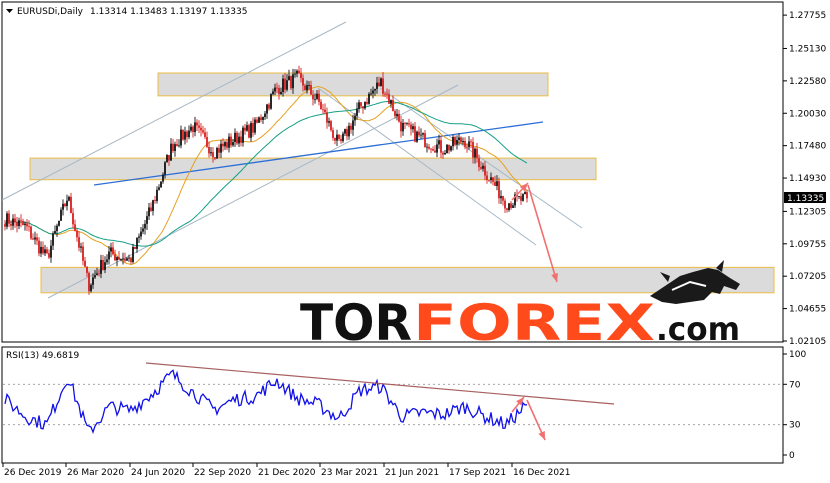 The width and height of the screenshot is (830, 483). Describe the element at coordinates (534, 323) in the screenshot. I see `watermark-forex: FOREX` at that location.